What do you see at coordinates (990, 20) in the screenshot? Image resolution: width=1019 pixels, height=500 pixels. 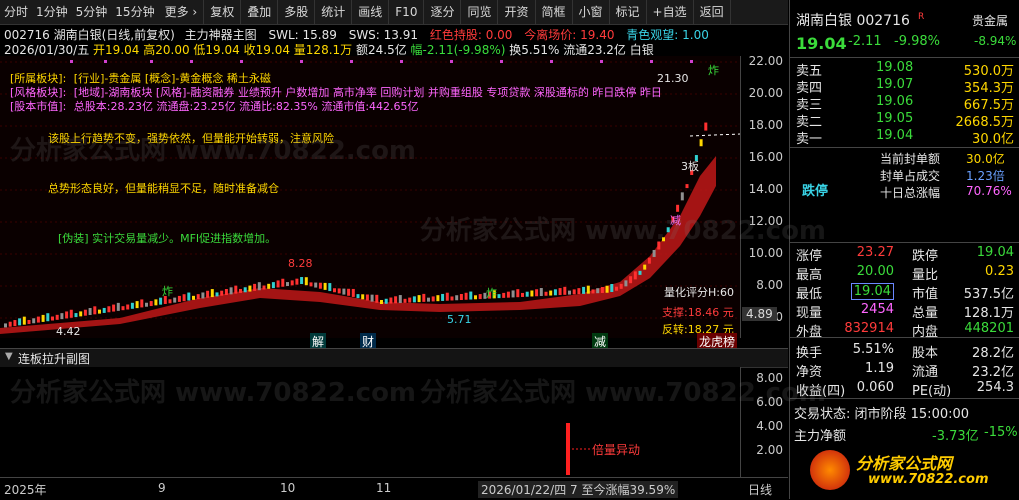 I see `sector-name: 贵金属` at bounding box center [990, 20].